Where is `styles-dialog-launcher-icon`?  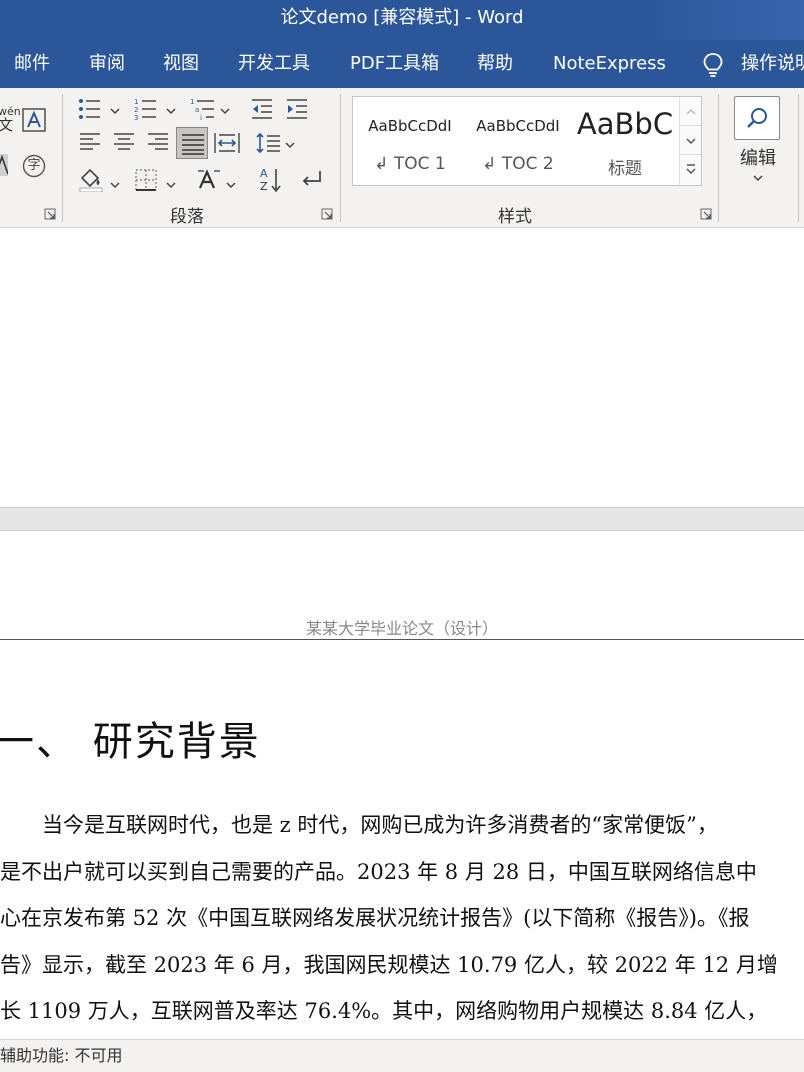
styles-dialog-launcher-icon is located at coordinates (706, 214).